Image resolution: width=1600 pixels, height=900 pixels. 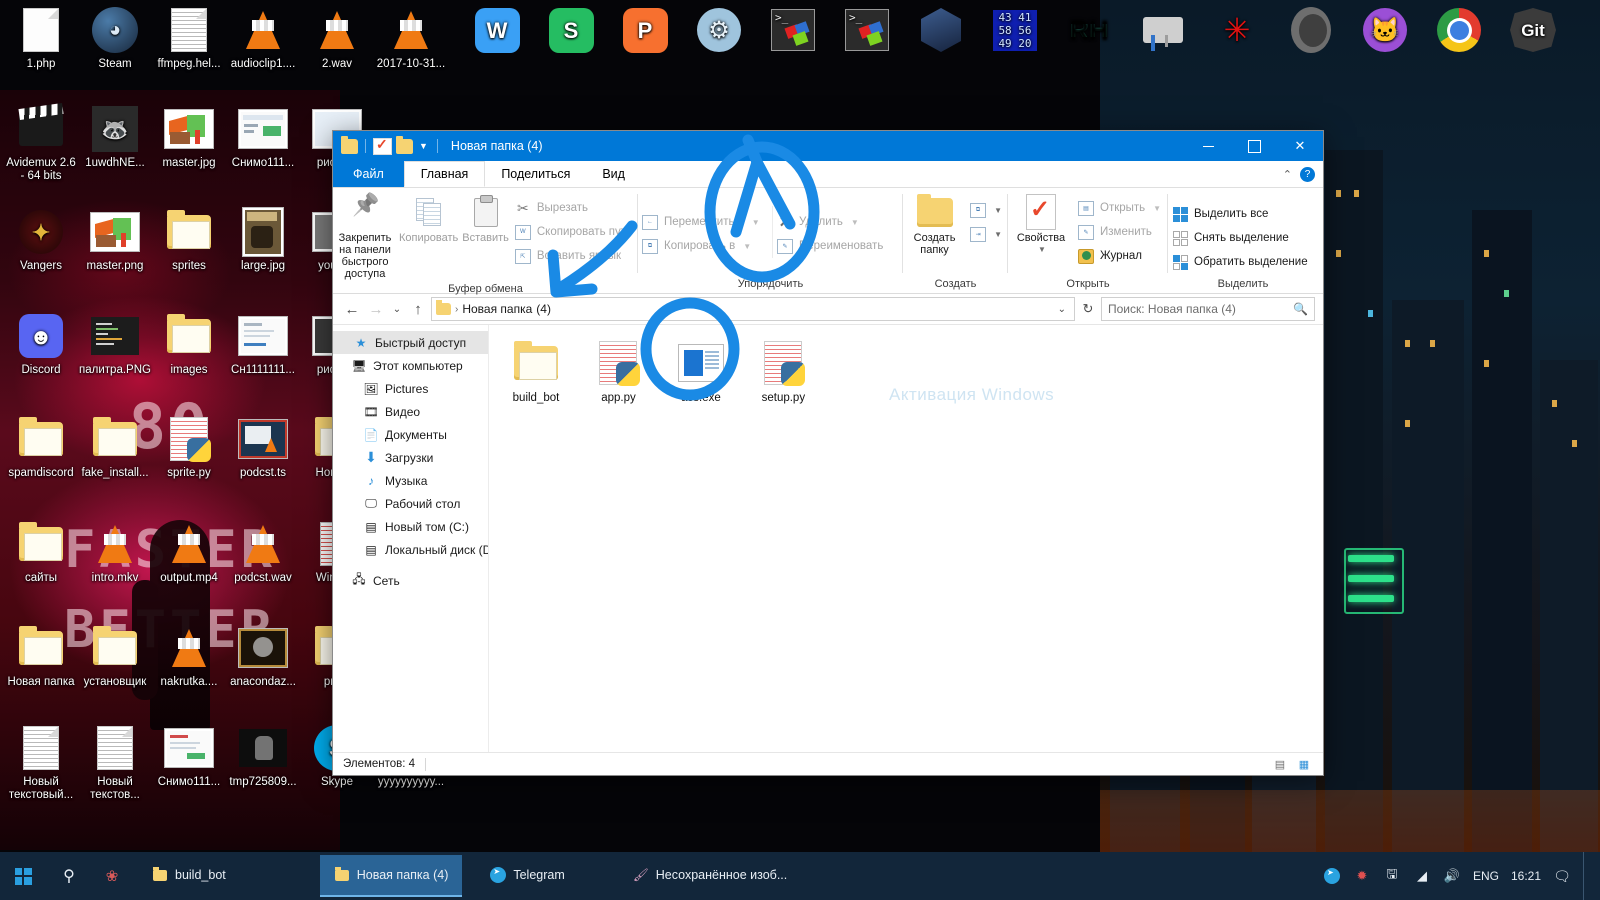 What do you see at coordinates (828, 146) in the screenshot?
I see `window-titlebar: ▼ Новая папка (4) ✕` at bounding box center [828, 146].